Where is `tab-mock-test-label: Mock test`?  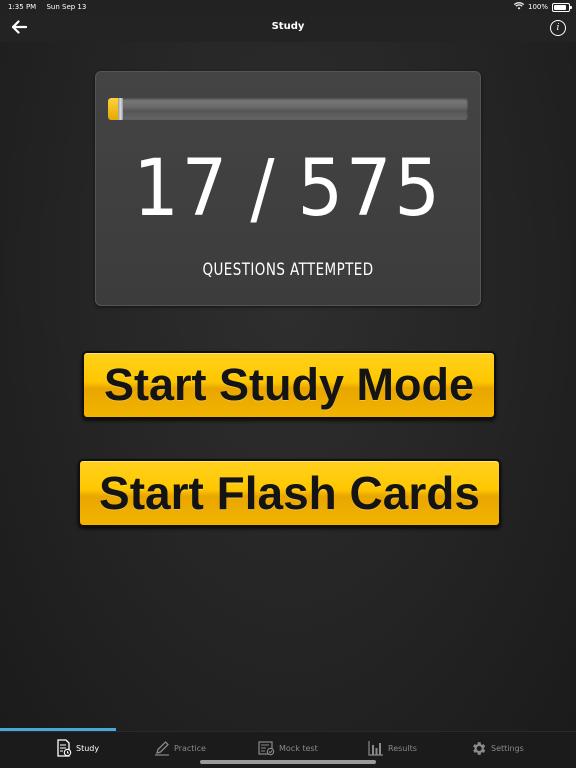
tab-mock-test-label: Mock test is located at coordinates (298, 748).